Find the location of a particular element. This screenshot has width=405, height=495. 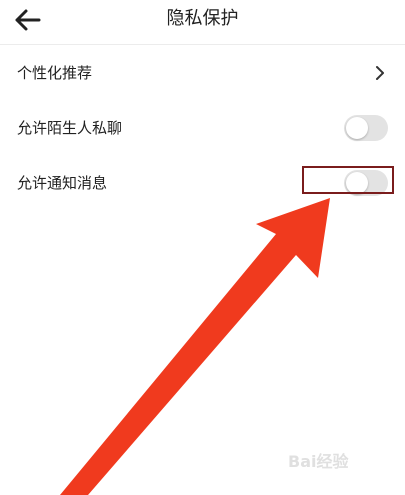

page-title: 隐私保护 is located at coordinates (202, 18).